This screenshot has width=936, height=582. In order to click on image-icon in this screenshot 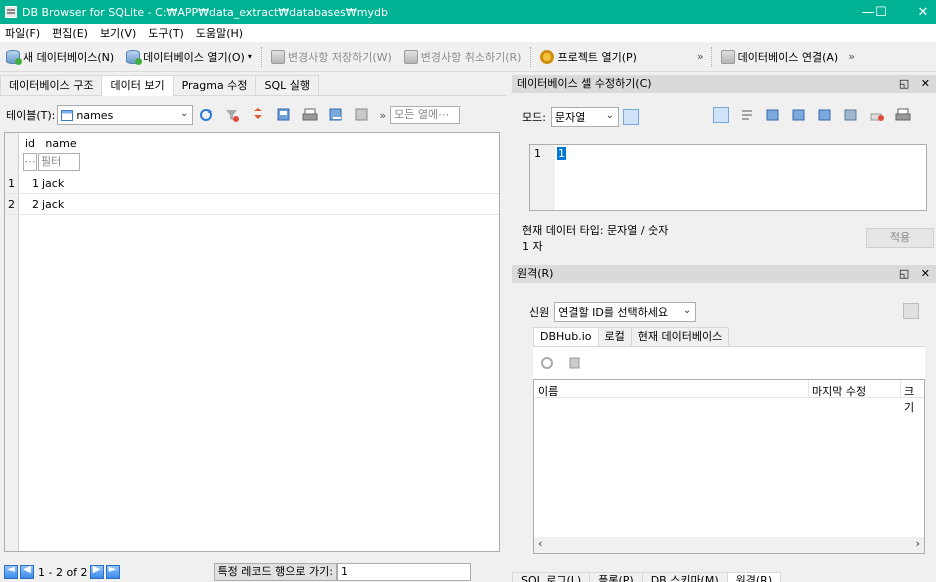, I will do `click(851, 115)`.